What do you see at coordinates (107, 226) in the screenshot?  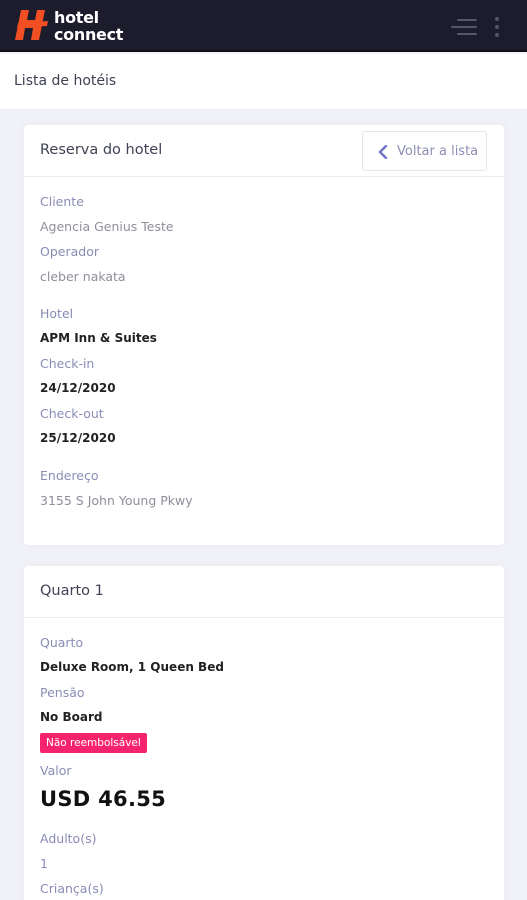 I see `cliente-value: Agencia Genius Teste` at bounding box center [107, 226].